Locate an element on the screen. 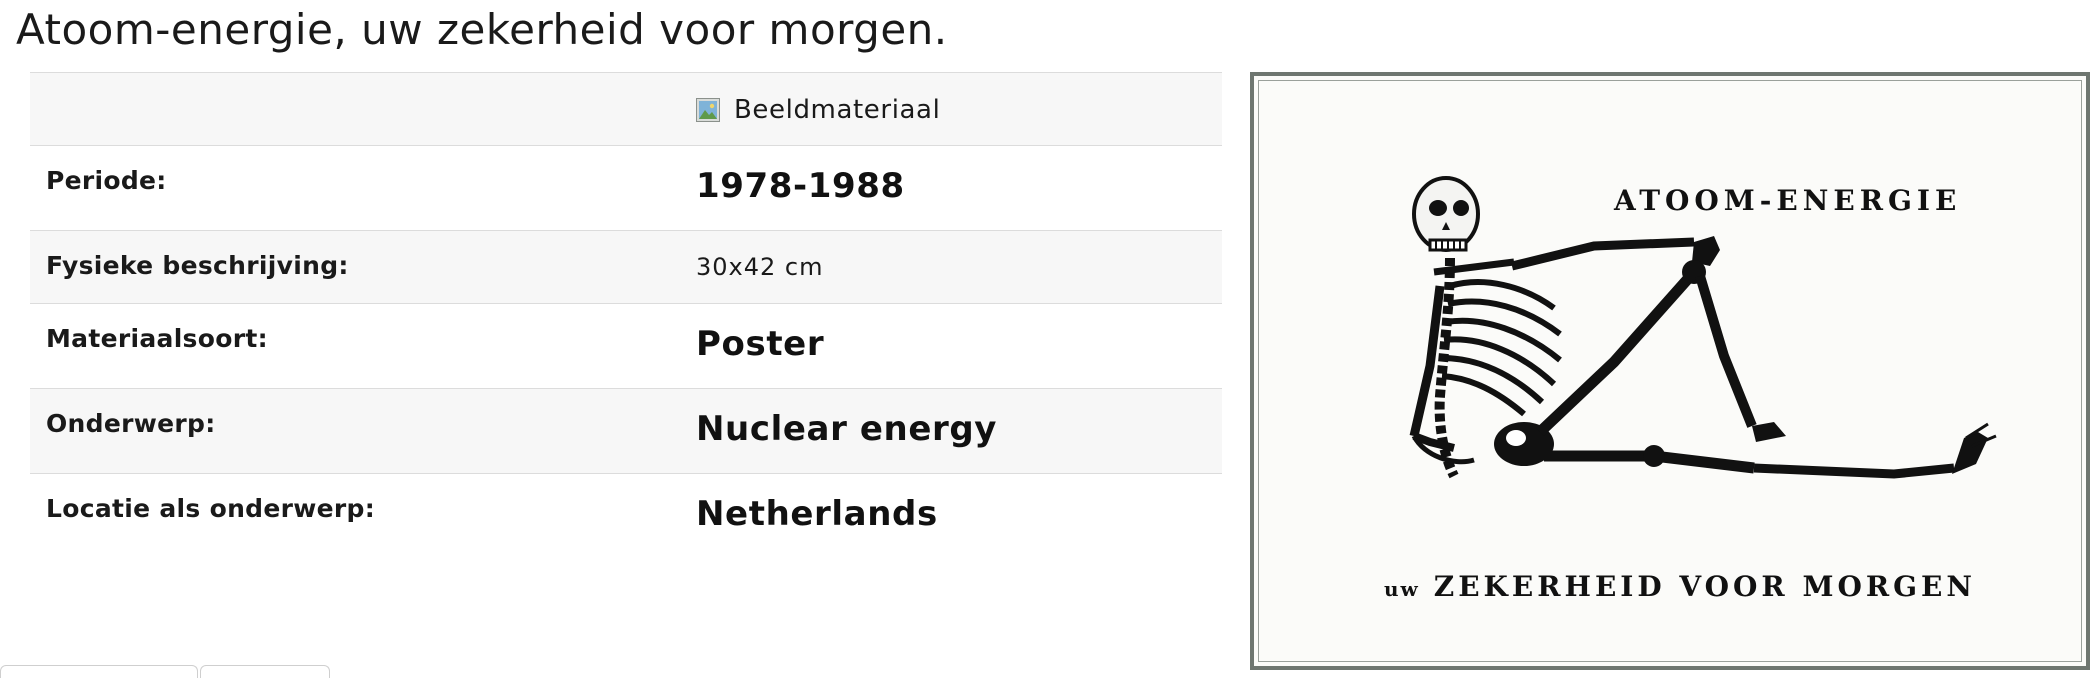  period-value-cell: 1978-1988 is located at coordinates (959, 188).